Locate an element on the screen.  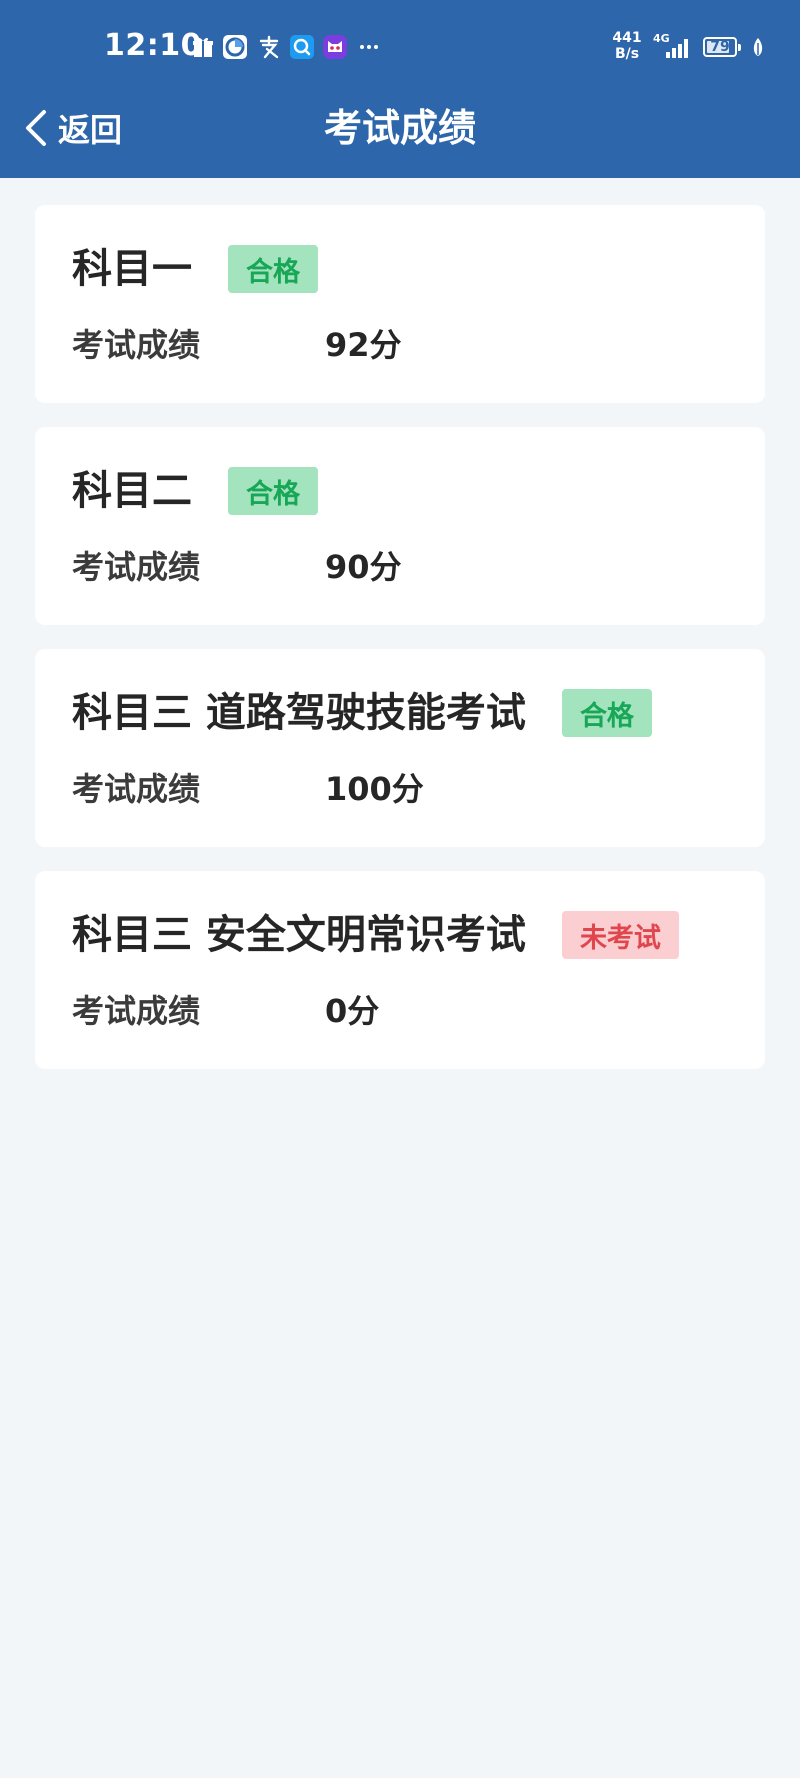
score-value: 0分 is located at coordinates (352, 1011).